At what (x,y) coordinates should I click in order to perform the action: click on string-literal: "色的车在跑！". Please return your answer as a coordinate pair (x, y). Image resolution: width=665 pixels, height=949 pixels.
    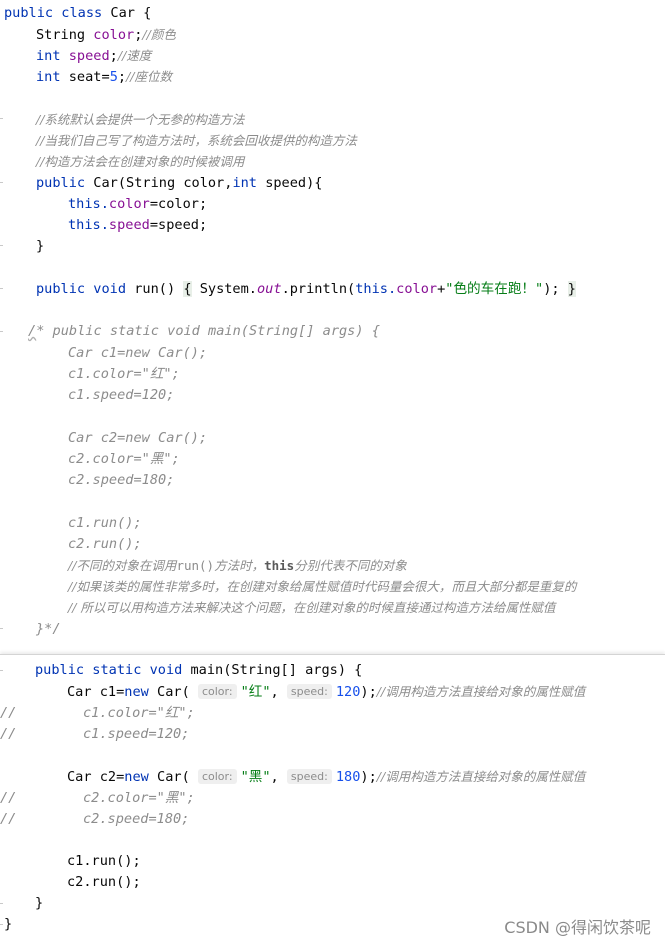
    Looking at the image, I should click on (494, 289).